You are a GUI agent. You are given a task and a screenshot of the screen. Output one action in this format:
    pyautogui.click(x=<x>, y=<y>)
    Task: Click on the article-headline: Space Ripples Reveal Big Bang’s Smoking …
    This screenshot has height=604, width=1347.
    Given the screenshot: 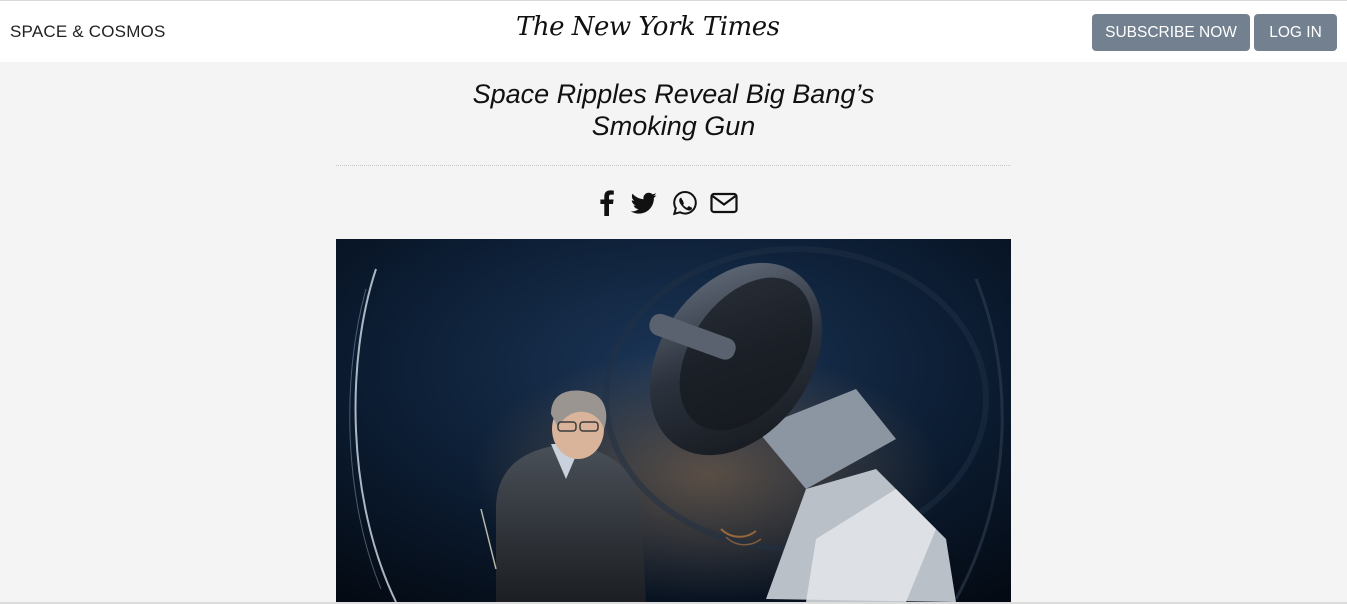 What is the action you would take?
    pyautogui.click(x=673, y=110)
    